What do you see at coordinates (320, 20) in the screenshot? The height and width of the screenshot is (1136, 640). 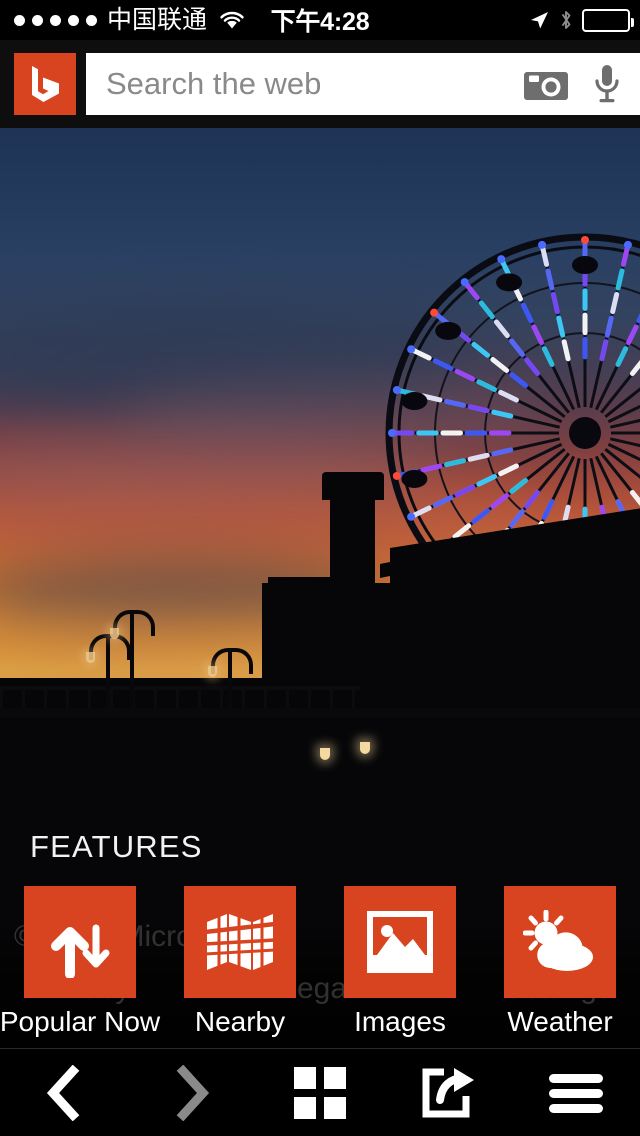 I see `status-bar: 中国联通 下午4:28` at bounding box center [320, 20].